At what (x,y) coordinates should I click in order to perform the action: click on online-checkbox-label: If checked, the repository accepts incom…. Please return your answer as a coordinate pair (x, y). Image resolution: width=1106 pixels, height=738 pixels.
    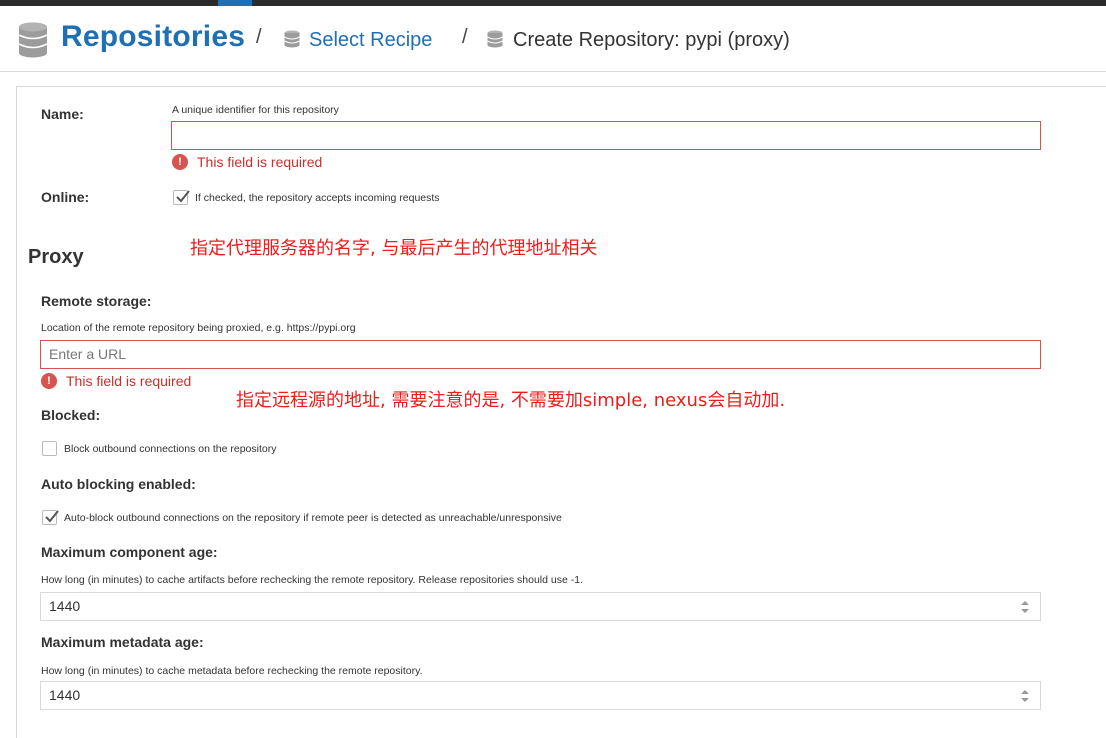
    Looking at the image, I should click on (317, 198).